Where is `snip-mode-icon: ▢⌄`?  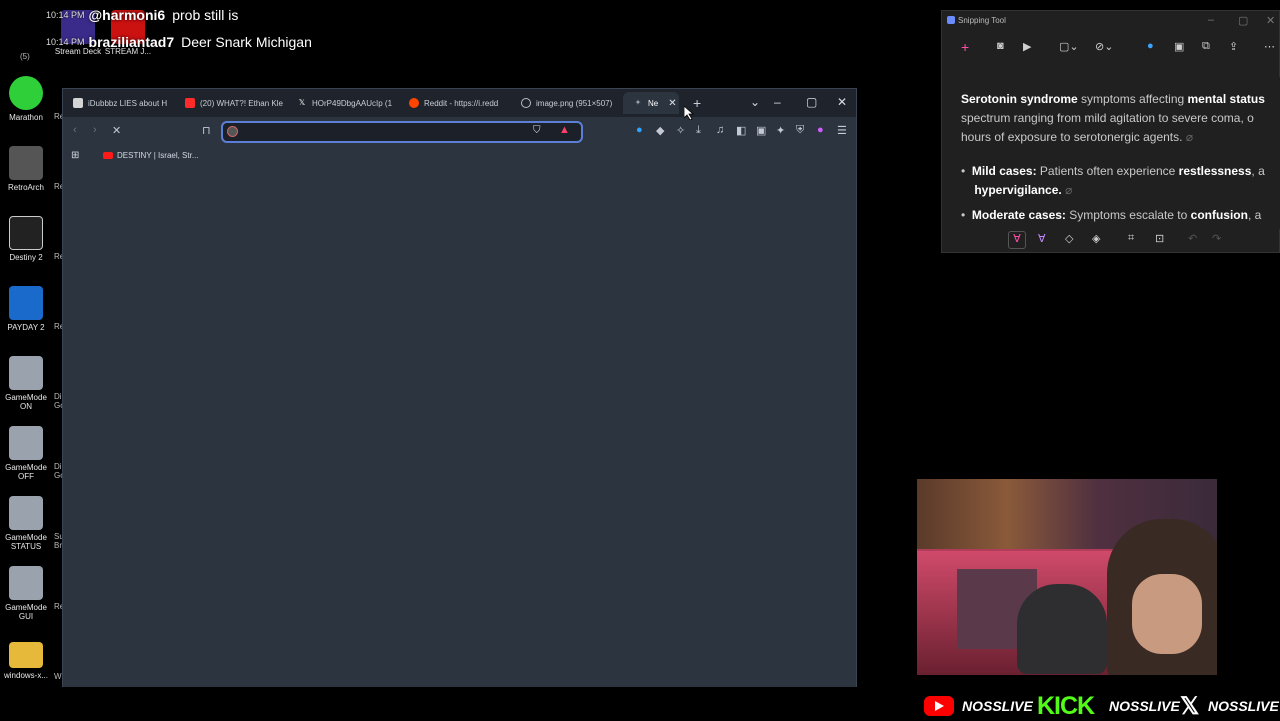
snip-mode-icon: ▢⌄ is located at coordinates (1069, 46).